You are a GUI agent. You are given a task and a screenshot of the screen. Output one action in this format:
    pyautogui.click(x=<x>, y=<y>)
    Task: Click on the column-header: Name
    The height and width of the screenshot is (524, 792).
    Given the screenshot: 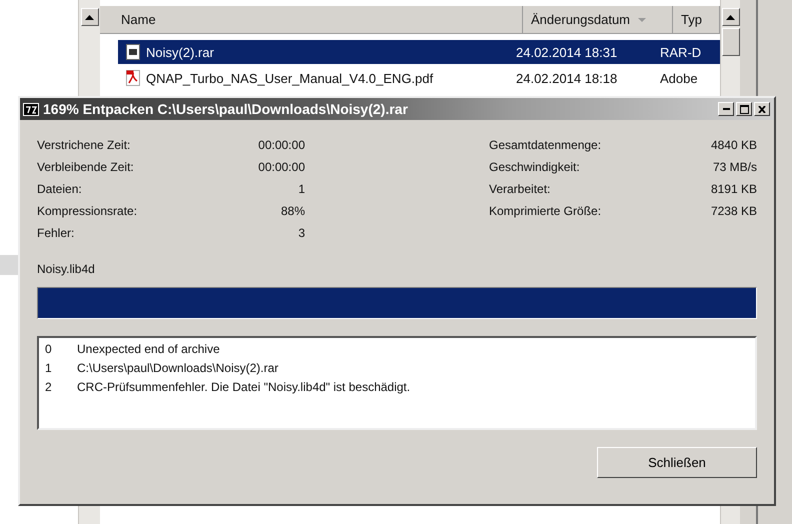 What is the action you would take?
    pyautogui.click(x=311, y=20)
    